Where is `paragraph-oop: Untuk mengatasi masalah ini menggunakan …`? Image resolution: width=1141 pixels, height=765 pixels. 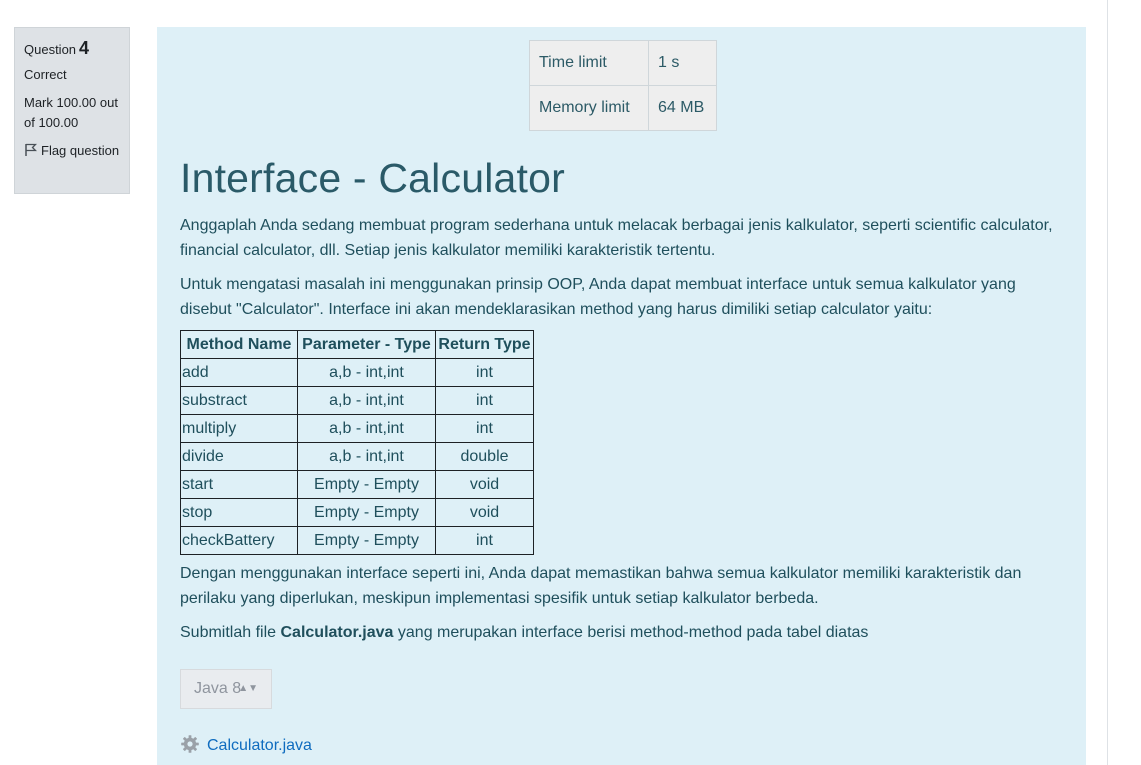
paragraph-oop: Untuk mengatasi masalah ini menggunakan … is located at coordinates (598, 297).